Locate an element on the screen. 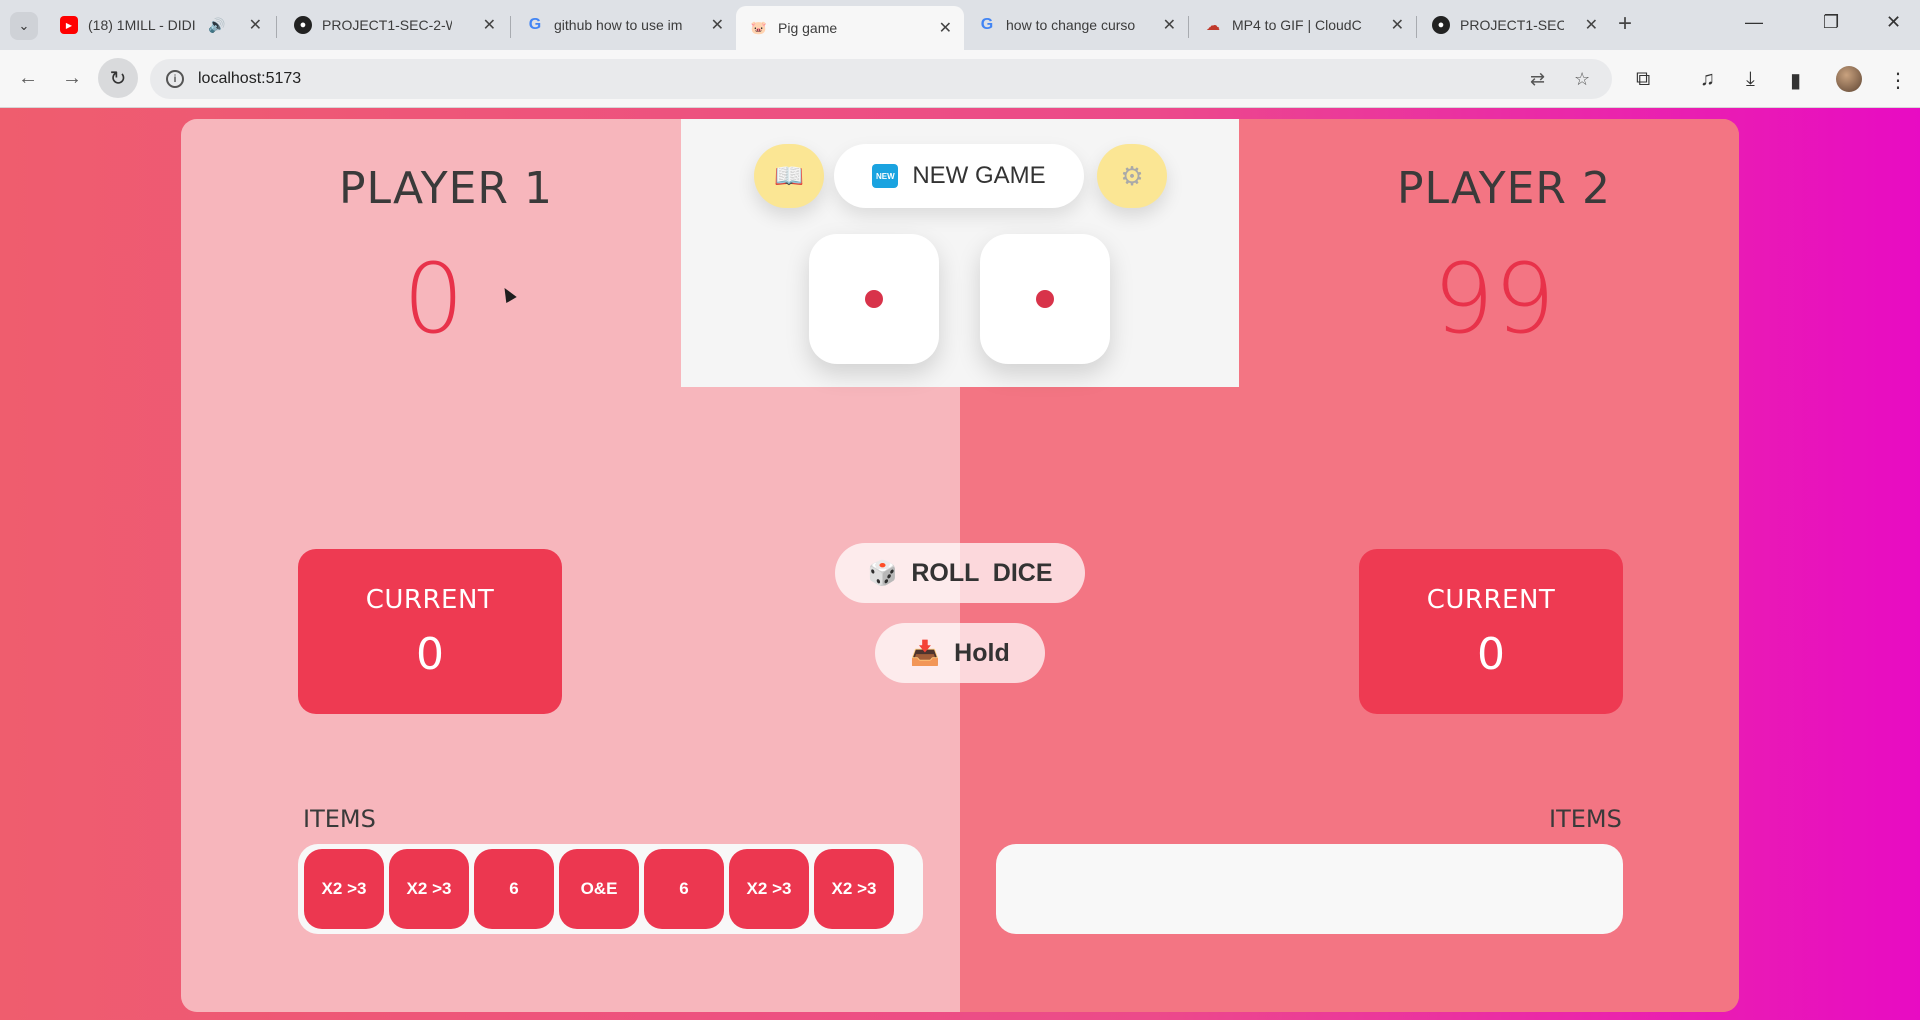 This screenshot has height=1020, width=1920. tab-github-2: ● PROJECT1-SEC-2-Wo ✕ is located at coordinates (1514, 25).